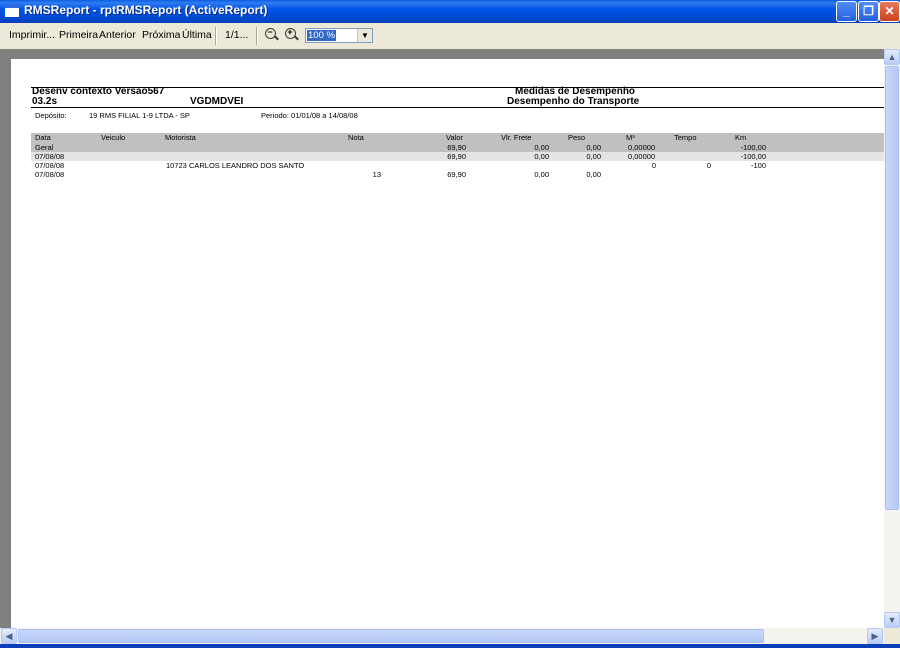 The image size is (900, 648). What do you see at coordinates (339, 35) in the screenshot?
I see `zoom-select: 100 % ▼` at bounding box center [339, 35].